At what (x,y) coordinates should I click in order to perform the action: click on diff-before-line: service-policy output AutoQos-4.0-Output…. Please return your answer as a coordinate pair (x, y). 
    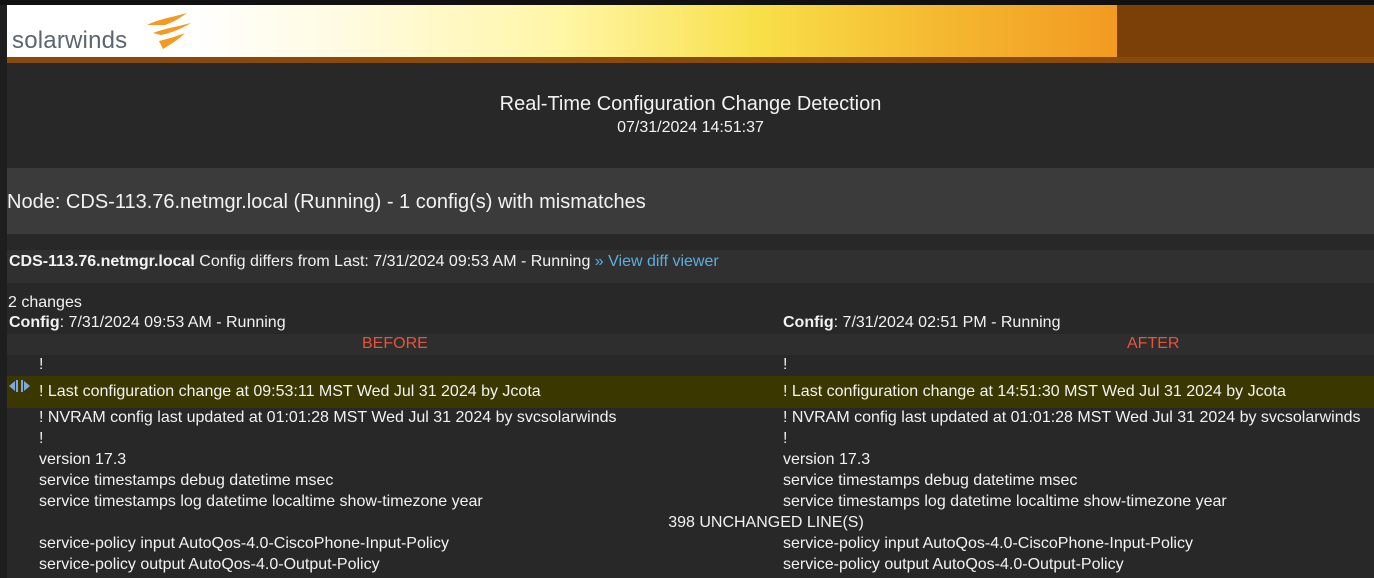
    Looking at the image, I should click on (209, 564).